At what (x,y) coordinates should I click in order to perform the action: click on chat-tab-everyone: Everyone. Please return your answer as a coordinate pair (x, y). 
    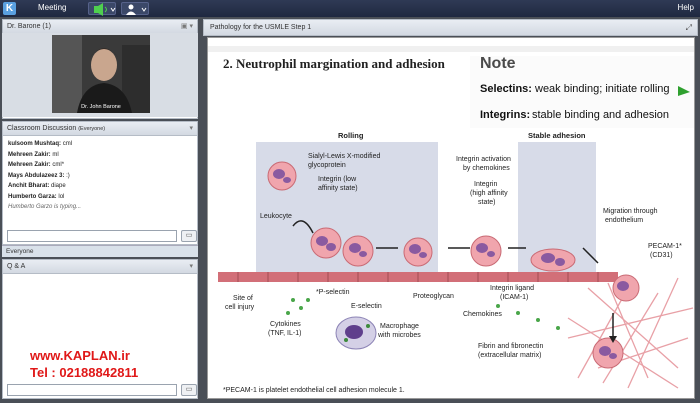
    Looking at the image, I should click on (100, 251).